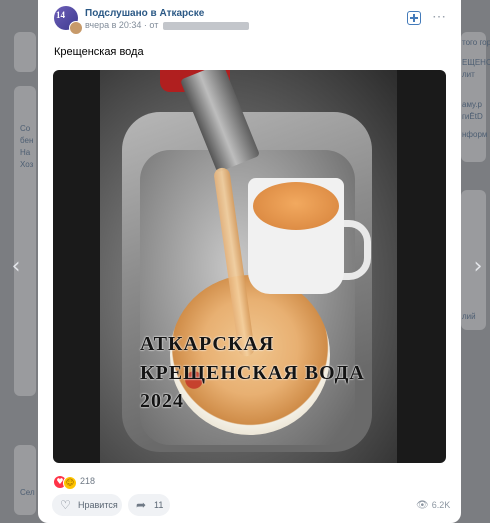 This screenshot has height=523, width=490. What do you see at coordinates (154, 25) in the screenshot?
I see `post-from-label: от` at bounding box center [154, 25].